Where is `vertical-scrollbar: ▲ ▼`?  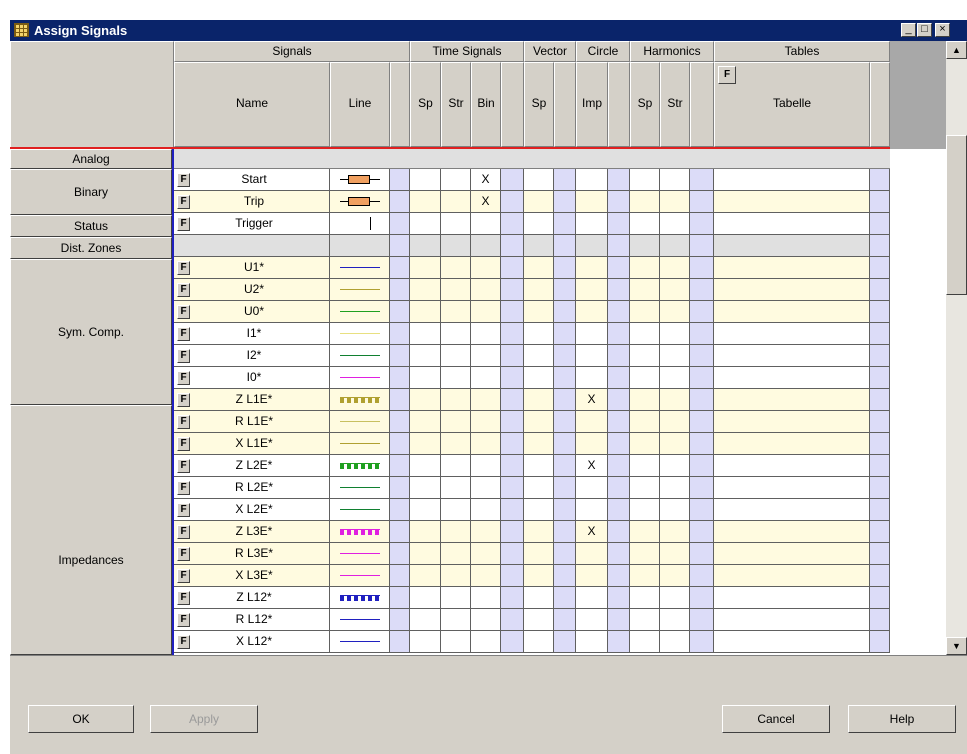
vertical-scrollbar: ▲ ▼ is located at coordinates (956, 348).